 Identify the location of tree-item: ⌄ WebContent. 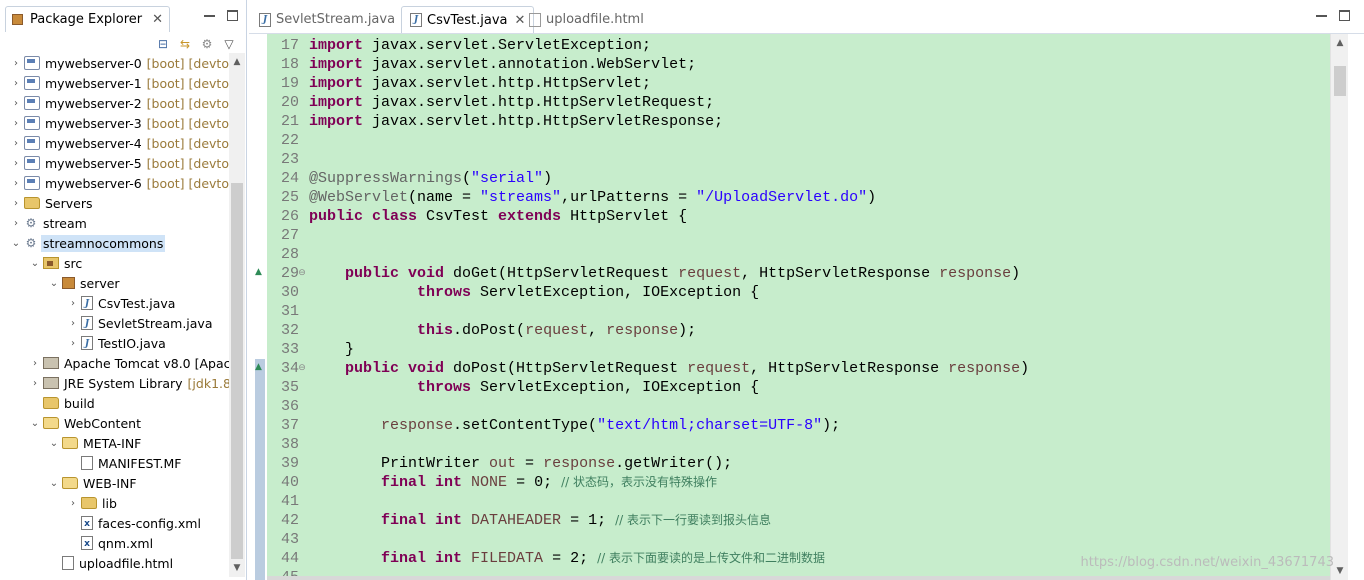
(114, 423).